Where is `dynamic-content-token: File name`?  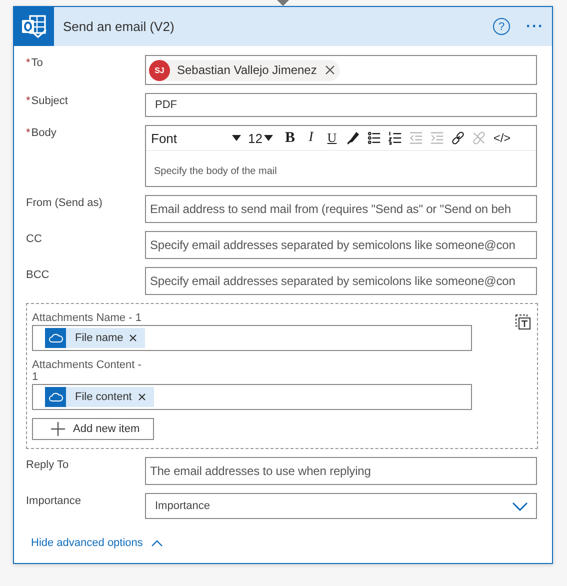
dynamic-content-token: File name is located at coordinates (95, 338).